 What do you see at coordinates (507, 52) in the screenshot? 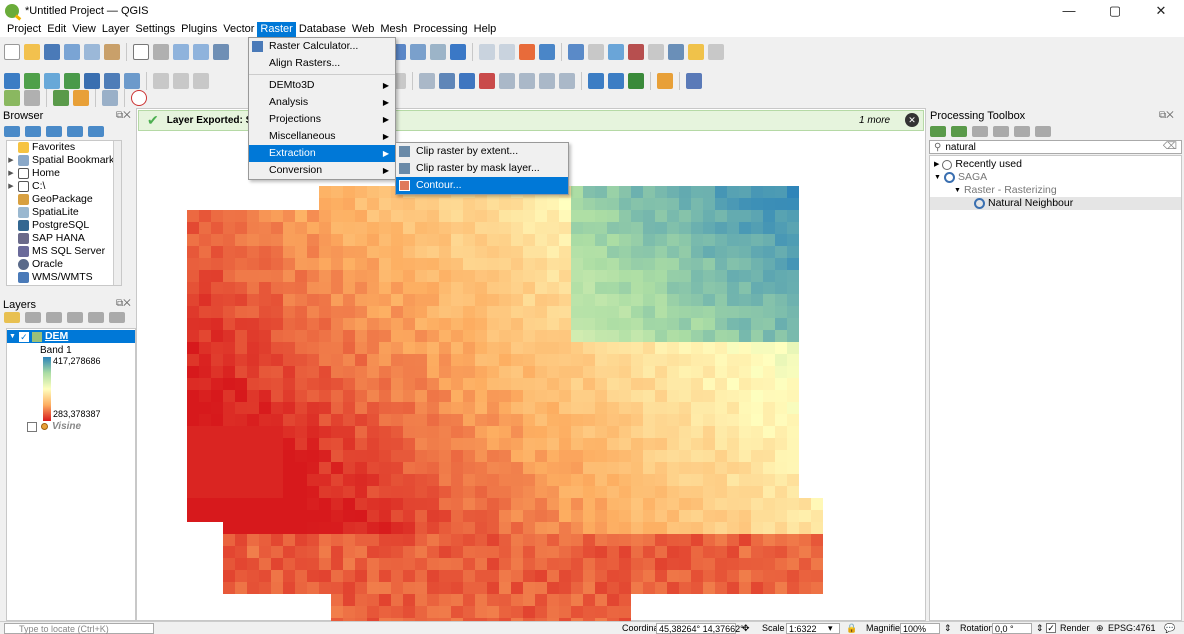
I see `select-icon` at bounding box center [507, 52].